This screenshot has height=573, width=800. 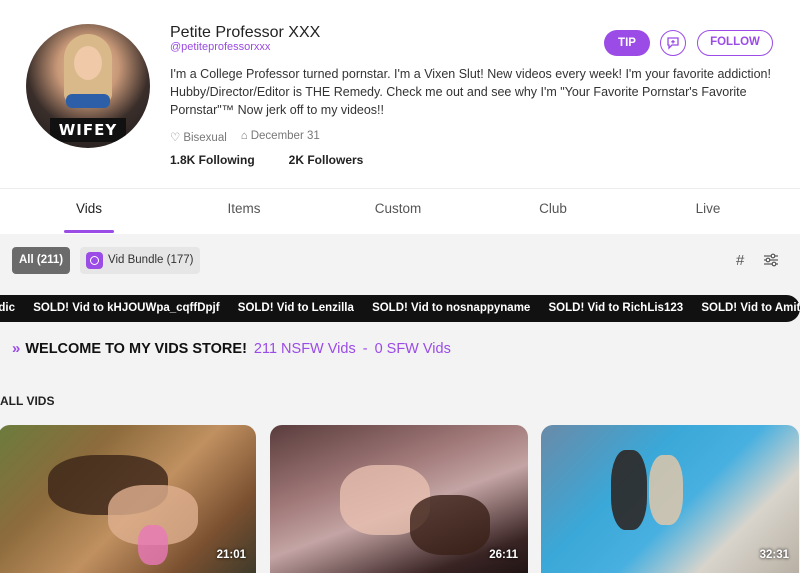 What do you see at coordinates (88, 130) in the screenshot?
I see `avatar-badge: WIFEY` at bounding box center [88, 130].